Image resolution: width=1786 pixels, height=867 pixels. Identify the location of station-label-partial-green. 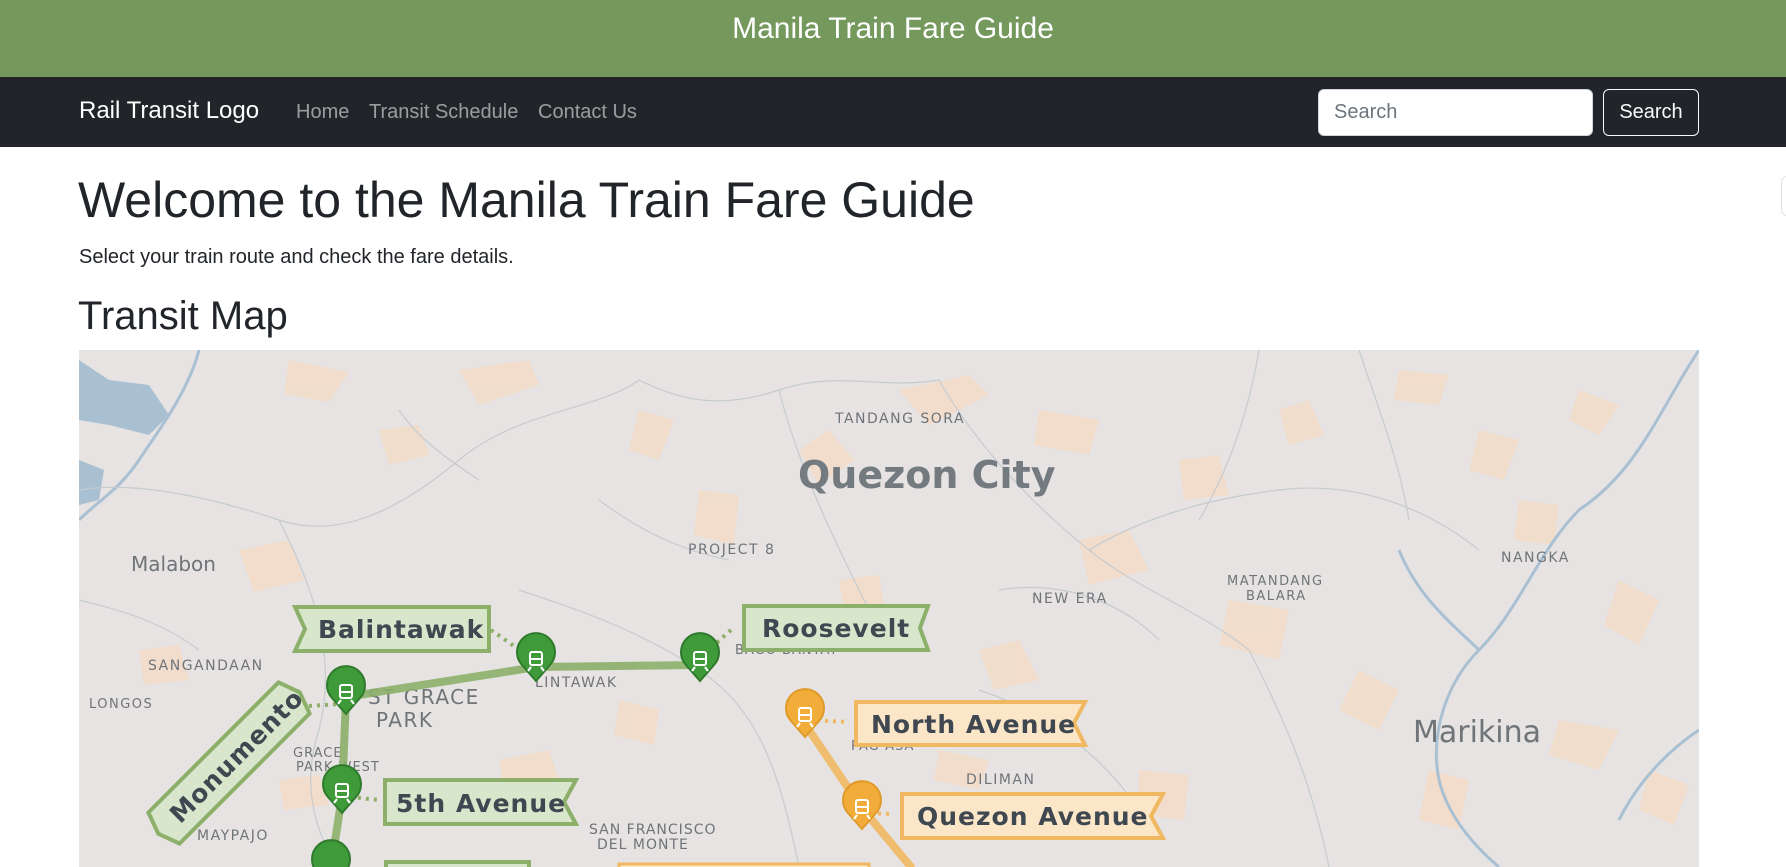
(457, 863).